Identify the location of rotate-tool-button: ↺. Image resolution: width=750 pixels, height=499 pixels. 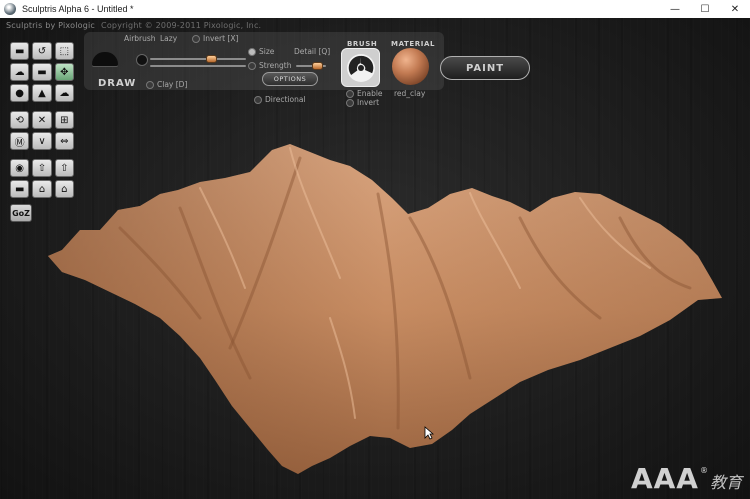
(42, 51).